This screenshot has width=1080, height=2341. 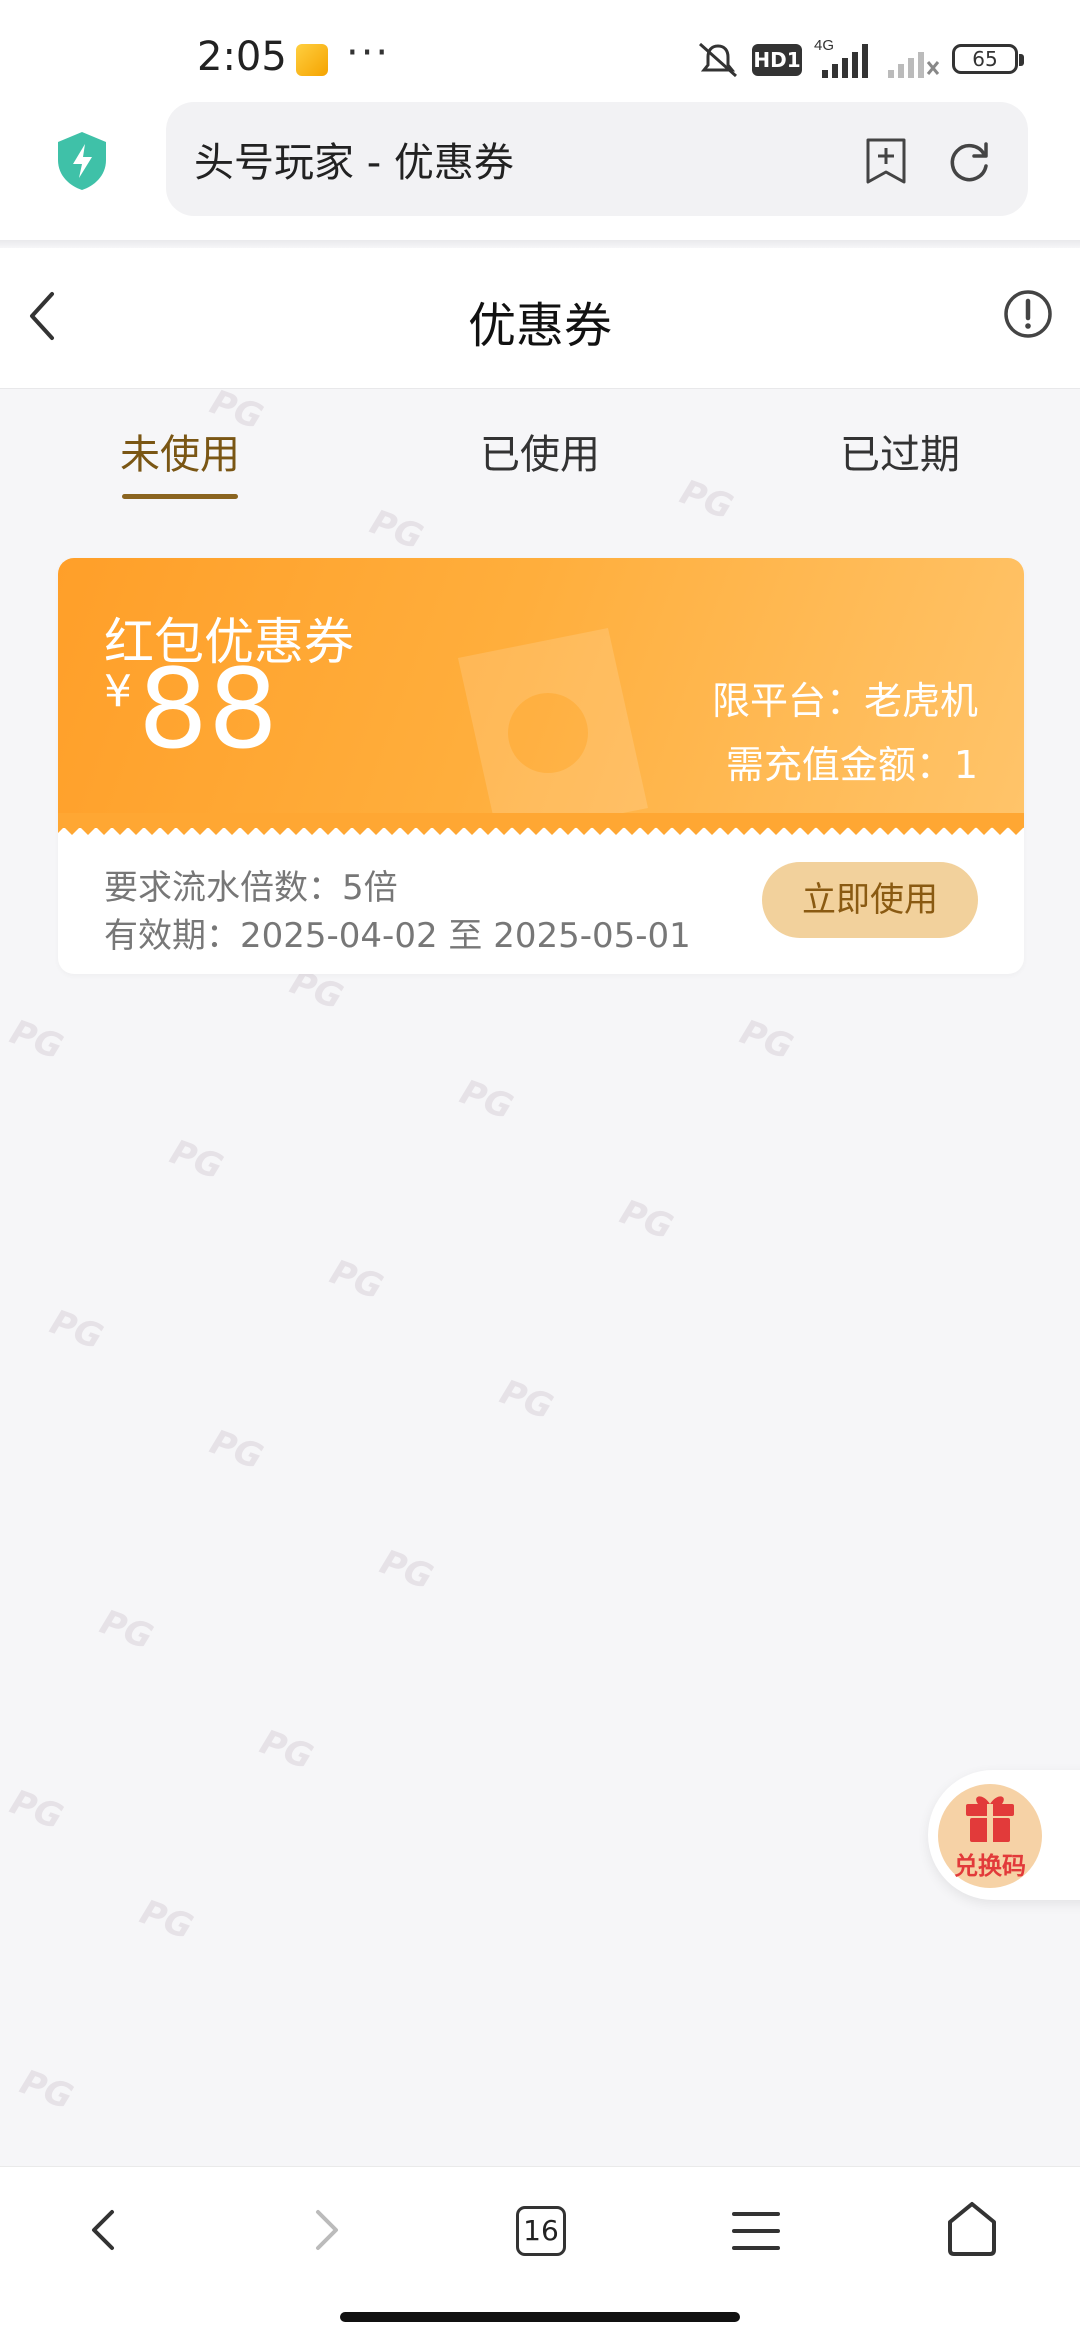 I want to click on info-icon, so click(x=1028, y=314).